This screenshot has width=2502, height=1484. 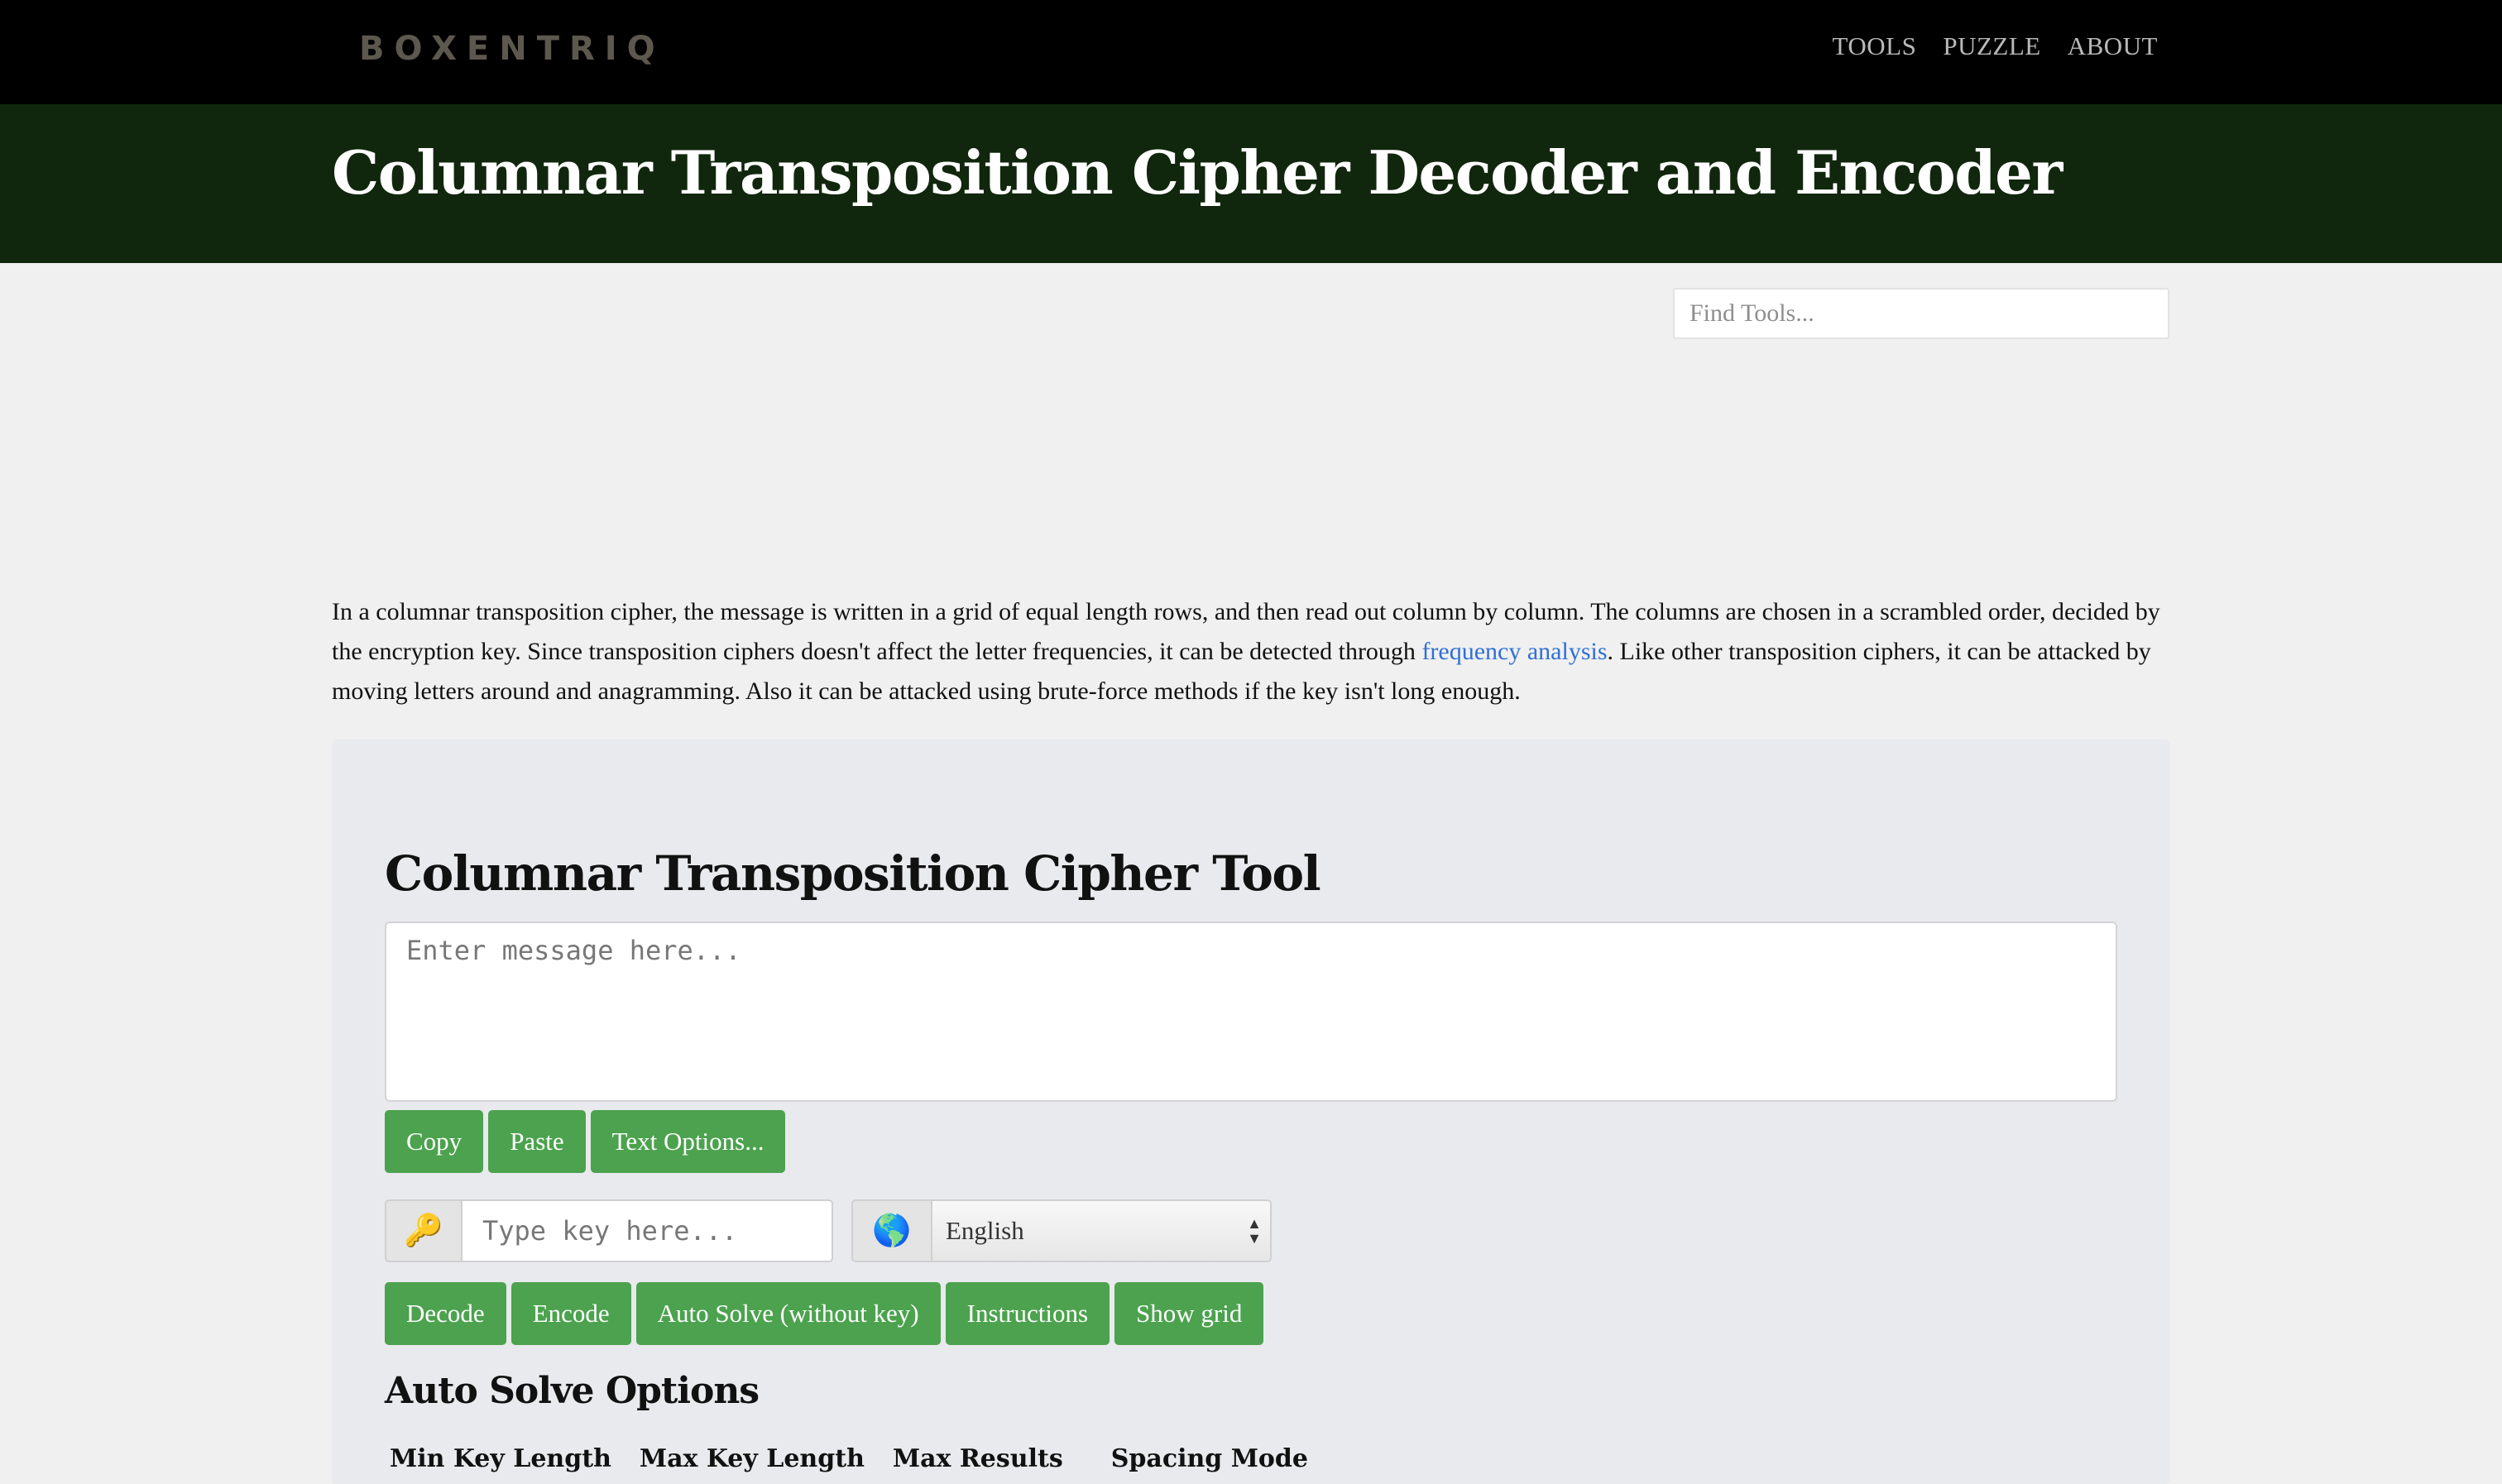 What do you see at coordinates (512, 49) in the screenshot?
I see `site-logo: BOXENTRIQ` at bounding box center [512, 49].